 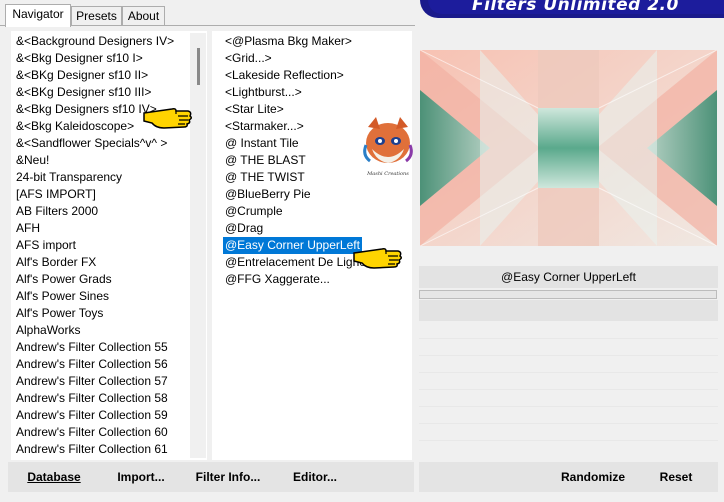 What do you see at coordinates (568, 310) in the screenshot?
I see `parameter-area-header` at bounding box center [568, 310].